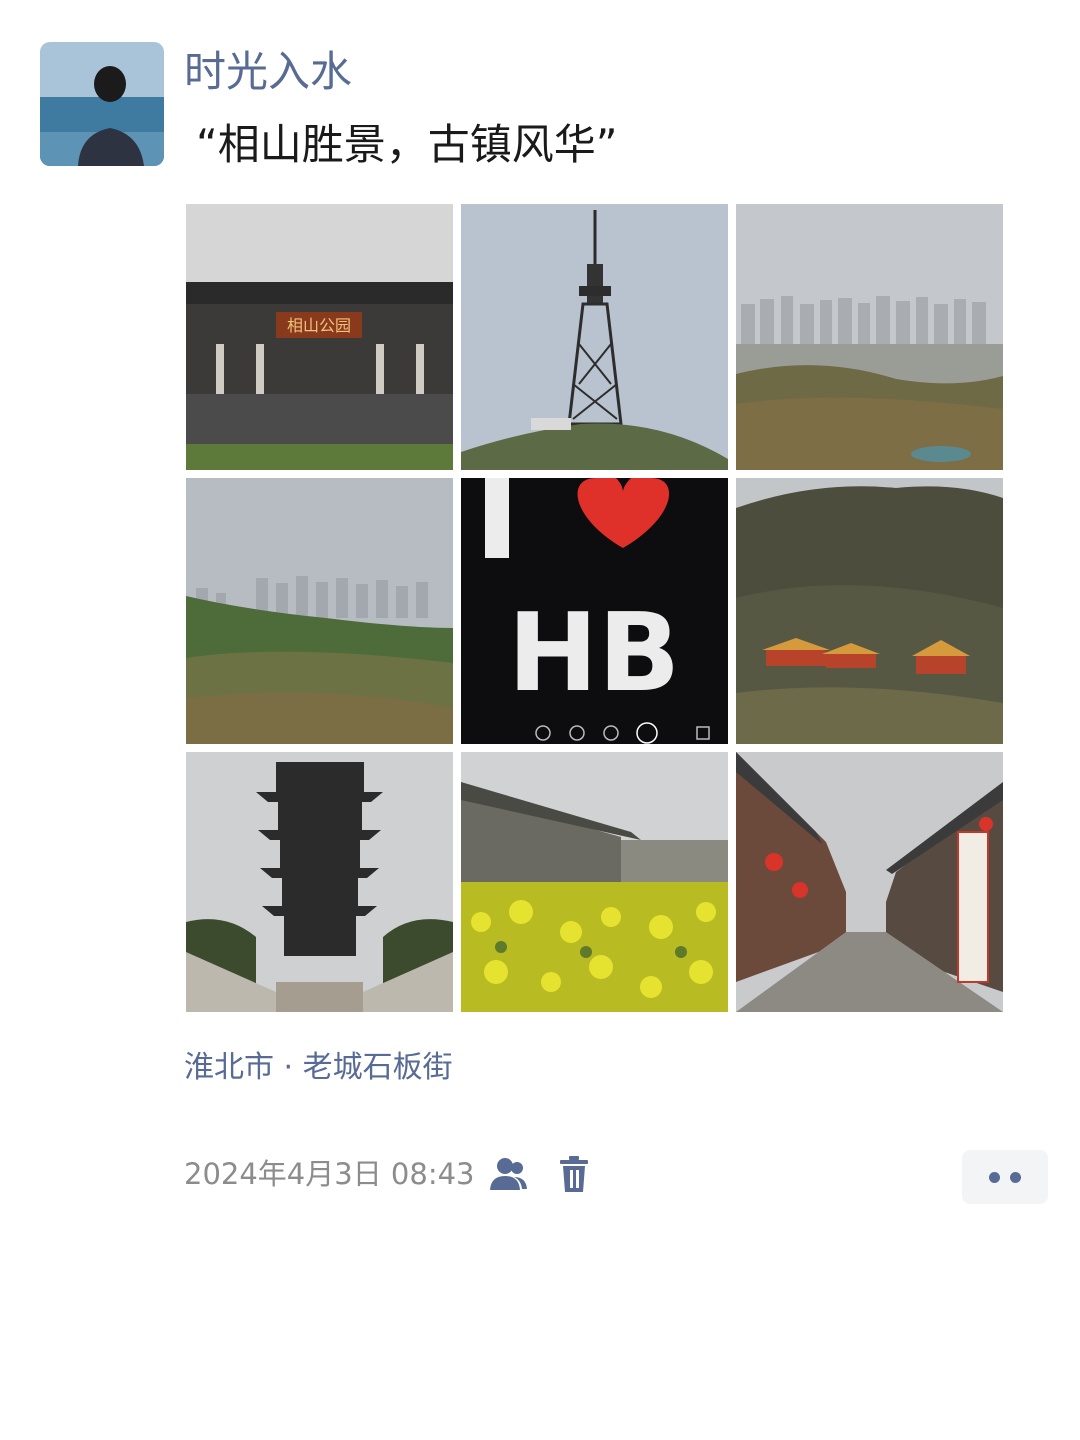  What do you see at coordinates (869, 337) in the screenshot?
I see `photo-city-skyline` at bounding box center [869, 337].